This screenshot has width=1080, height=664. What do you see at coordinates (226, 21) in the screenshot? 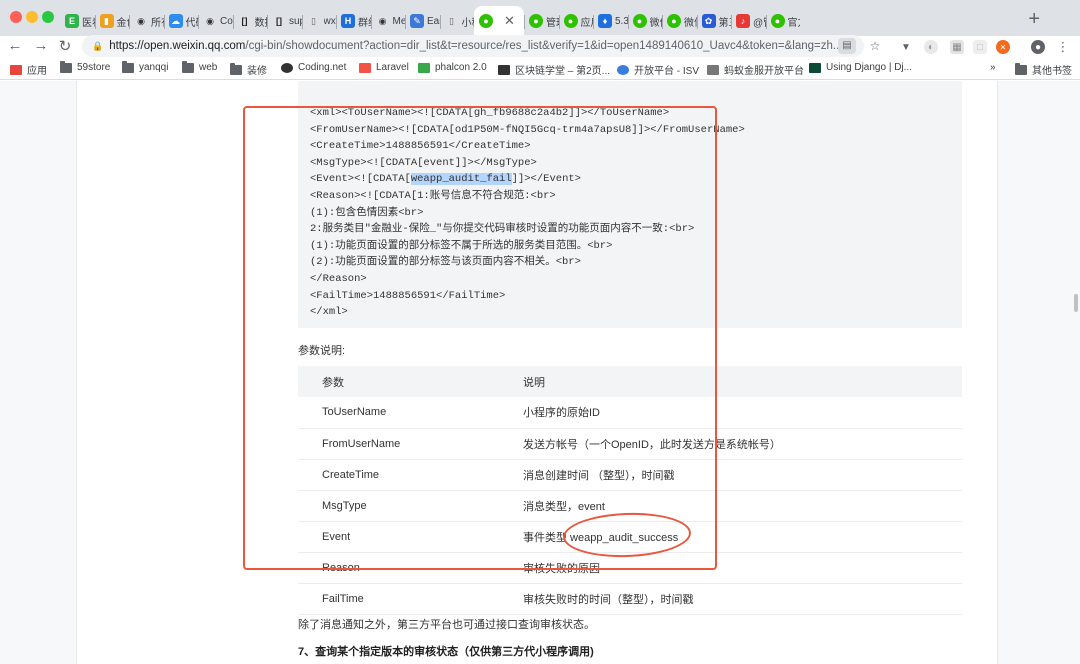
I see `tab-label: Coc` at bounding box center [226, 21].